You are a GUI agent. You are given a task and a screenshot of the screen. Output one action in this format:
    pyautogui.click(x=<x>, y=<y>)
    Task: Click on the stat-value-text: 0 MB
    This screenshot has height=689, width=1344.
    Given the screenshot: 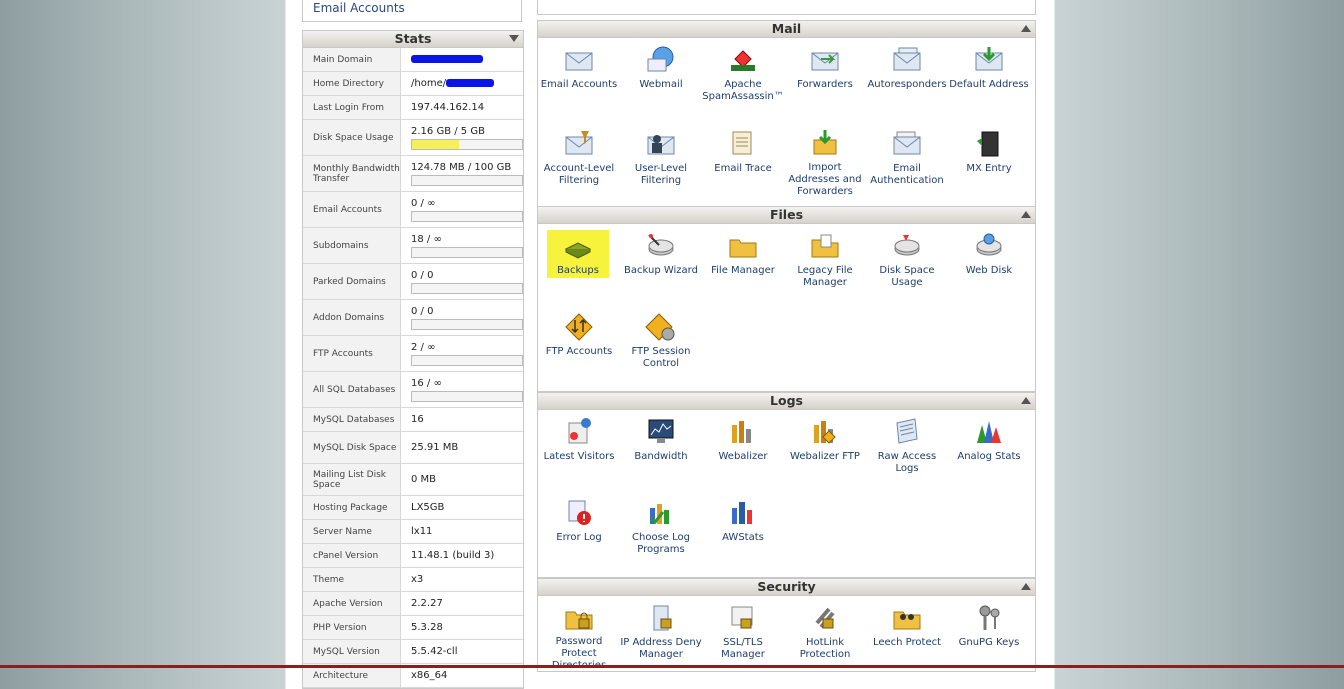 What is the action you would take?
    pyautogui.click(x=424, y=479)
    